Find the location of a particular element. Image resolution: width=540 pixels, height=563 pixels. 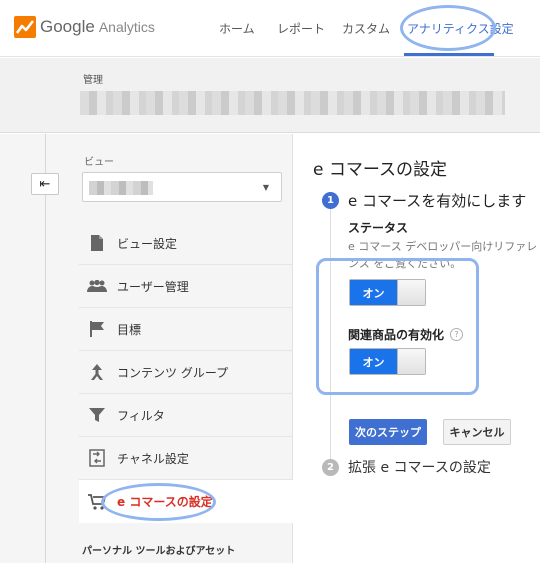

analytics-logo-icon is located at coordinates (25, 27).